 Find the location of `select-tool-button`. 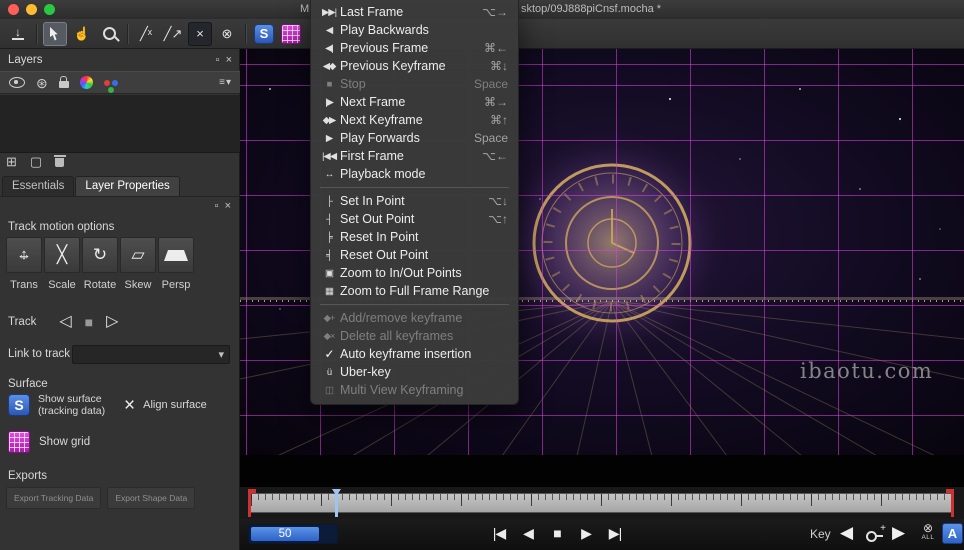

select-tool-button is located at coordinates (55, 33).